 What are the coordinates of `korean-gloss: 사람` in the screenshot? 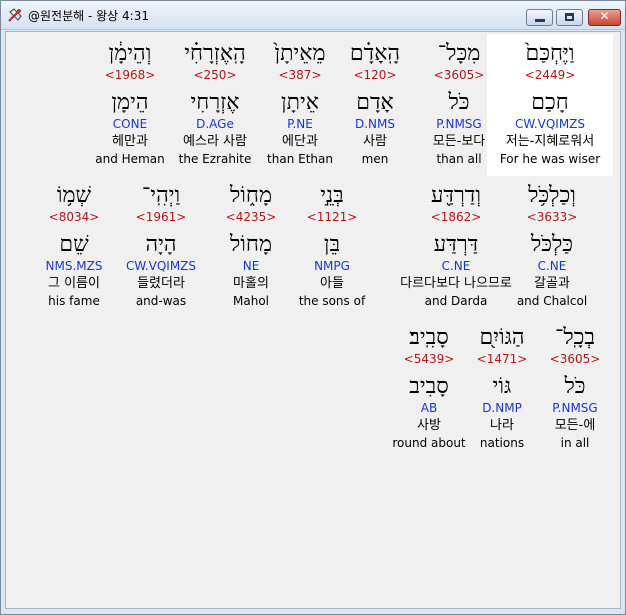 It's located at (375, 141).